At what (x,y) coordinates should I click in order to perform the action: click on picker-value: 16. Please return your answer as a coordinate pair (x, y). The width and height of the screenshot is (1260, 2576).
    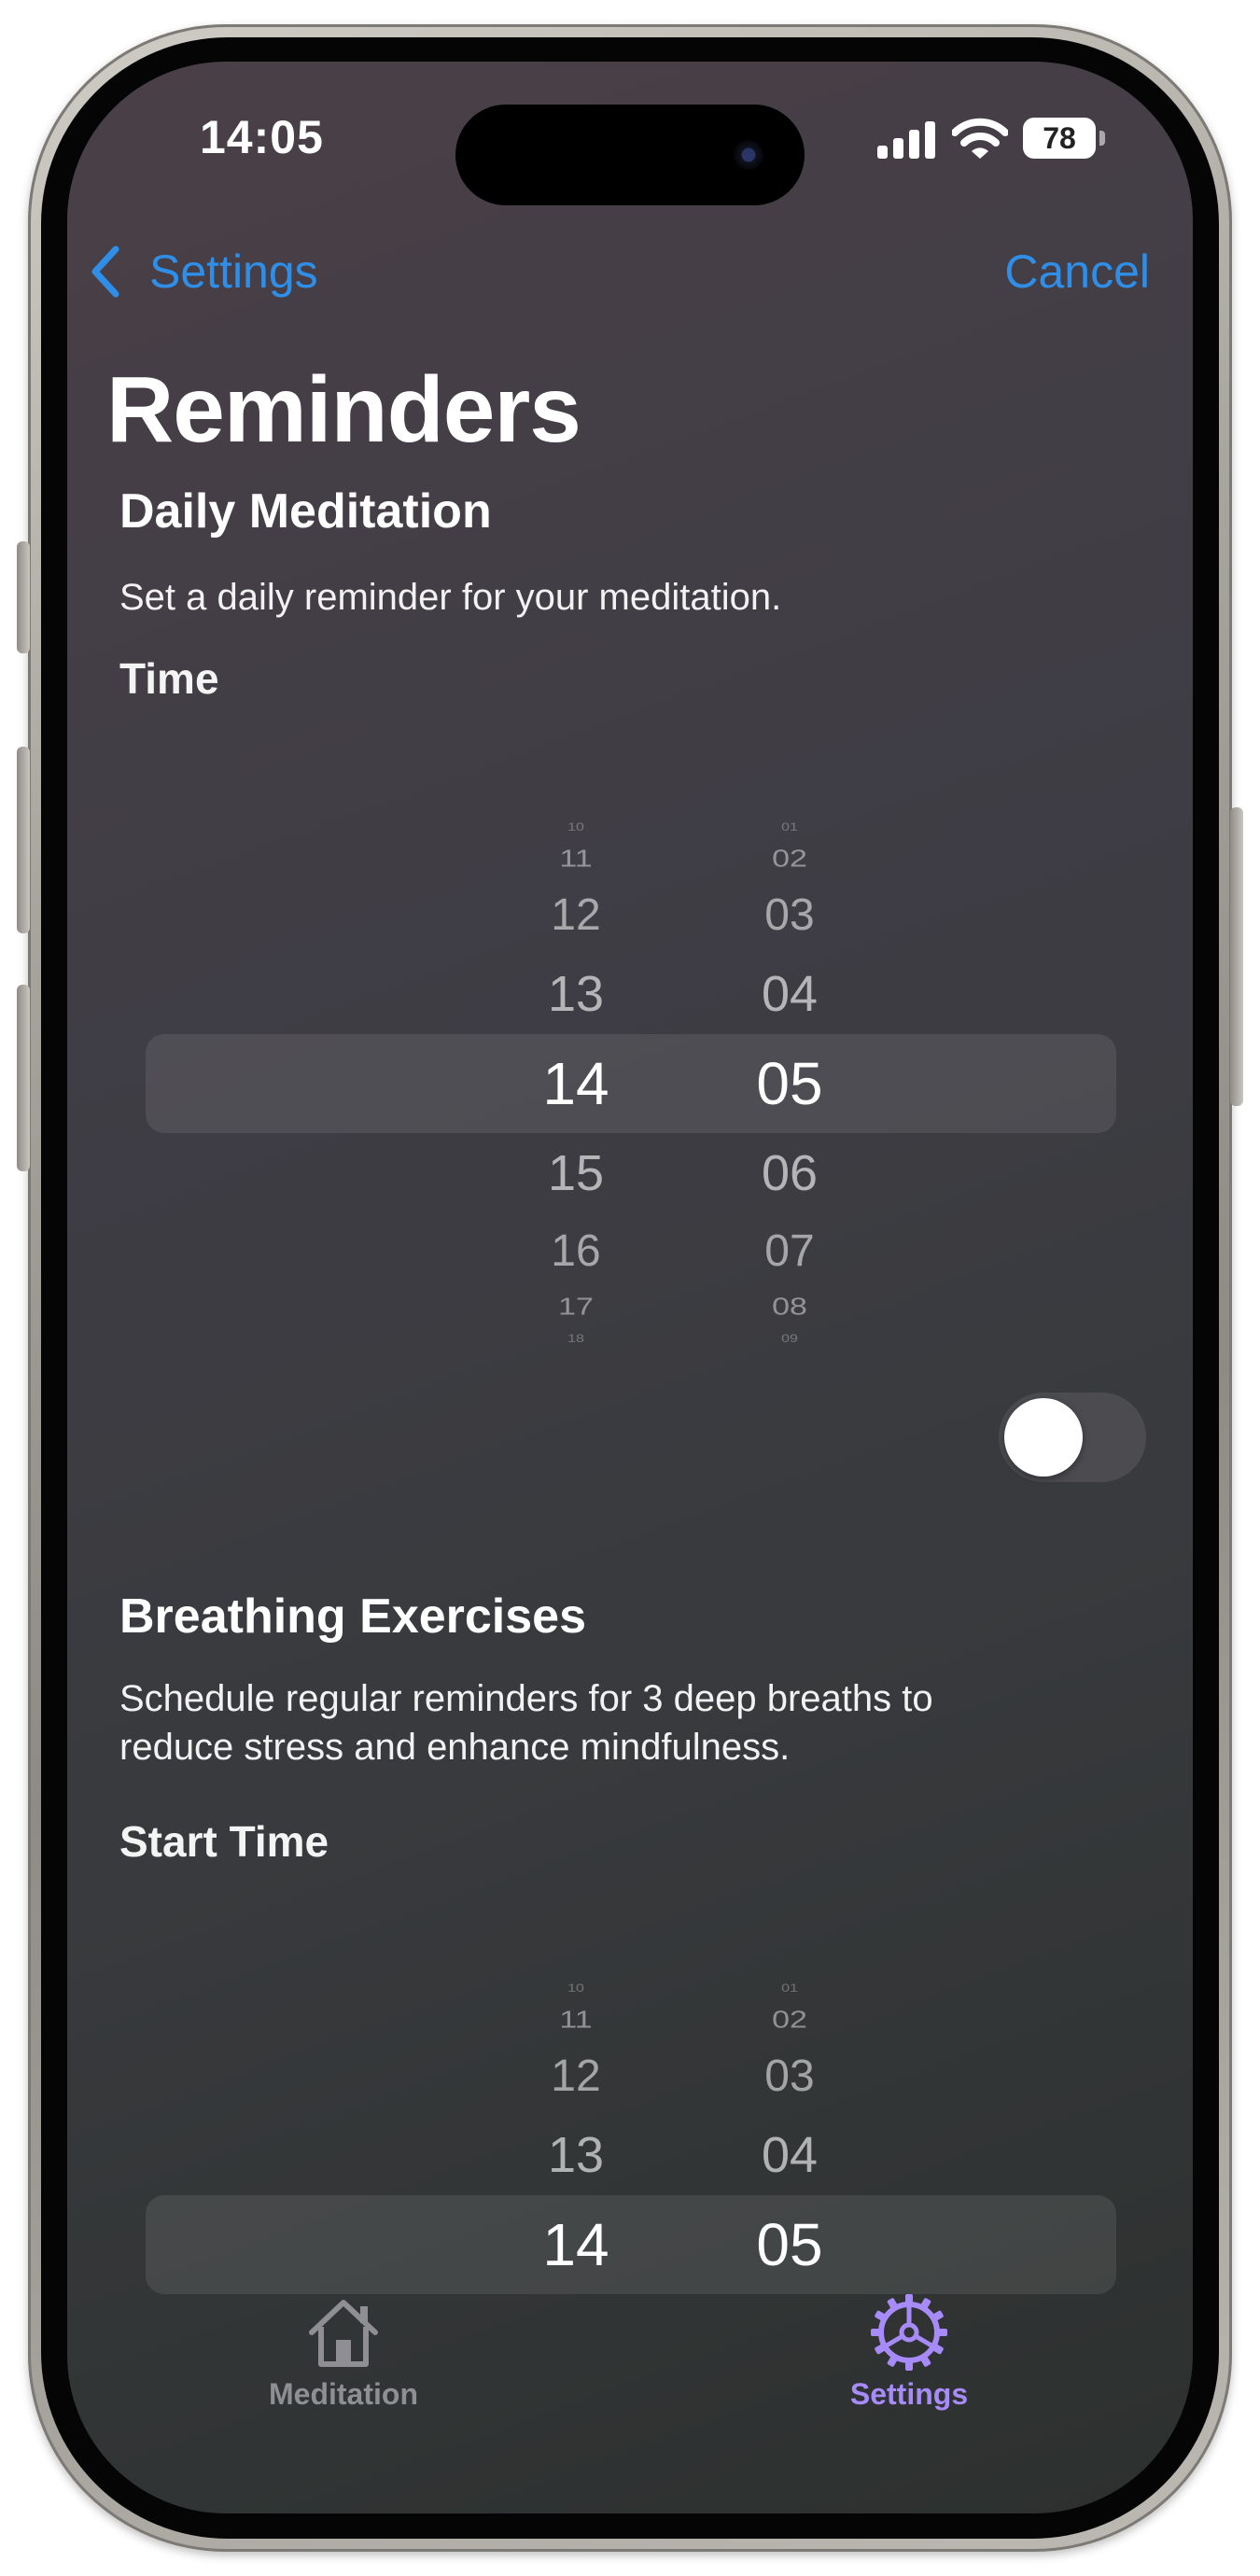
    Looking at the image, I should click on (576, 1251).